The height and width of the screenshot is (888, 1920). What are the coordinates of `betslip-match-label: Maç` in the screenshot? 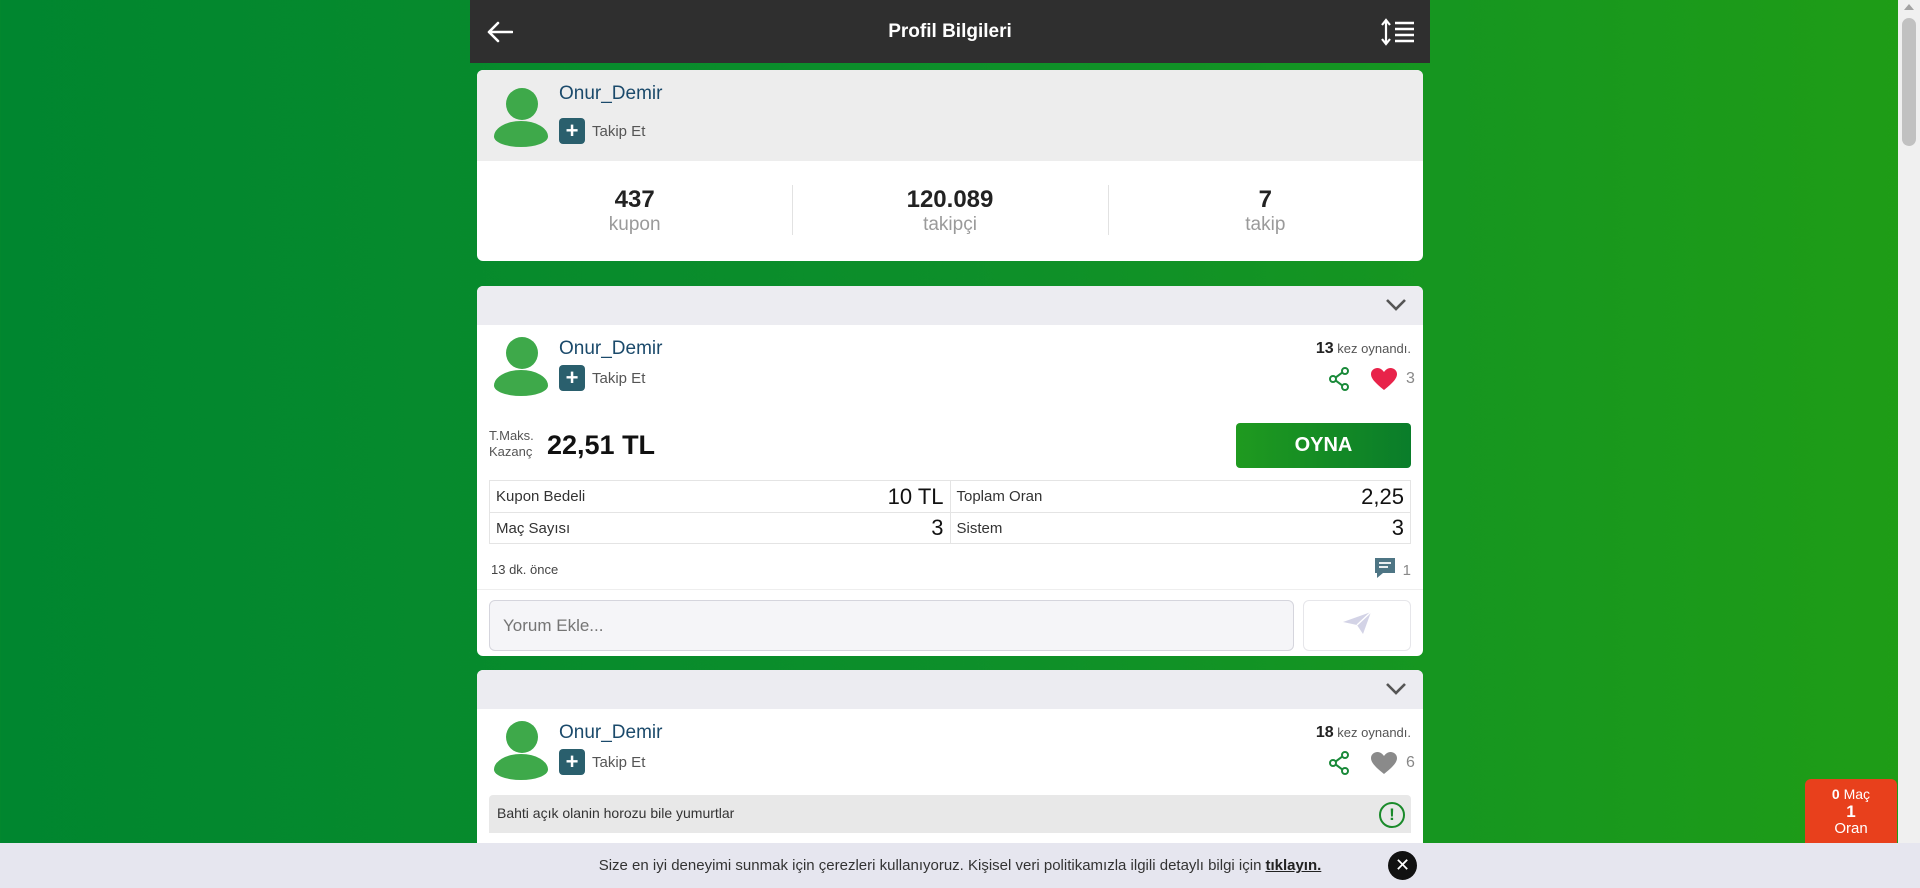 It's located at (1857, 793).